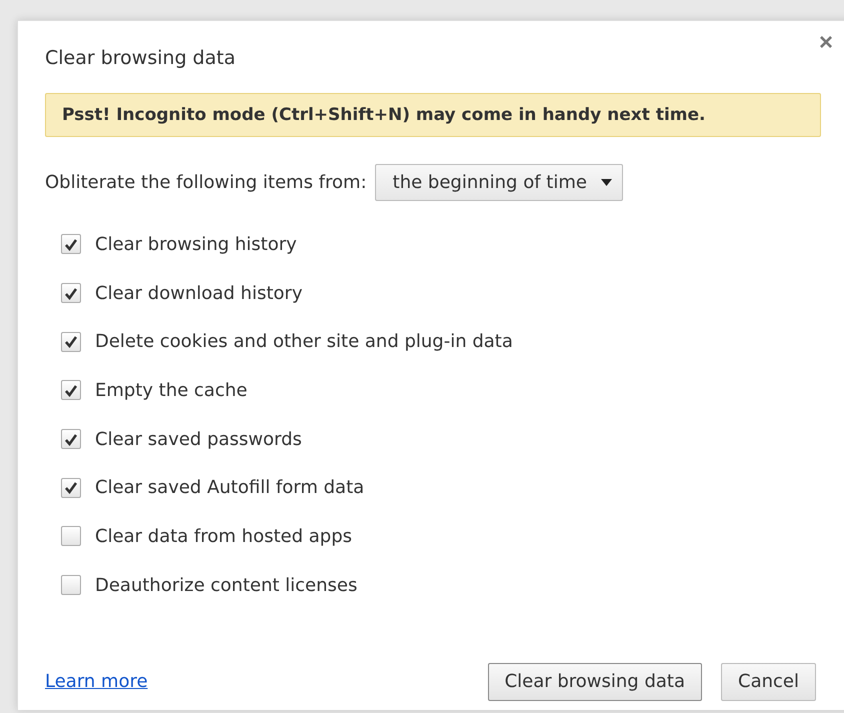  What do you see at coordinates (768, 681) in the screenshot?
I see `cancel-button: Cancel` at bounding box center [768, 681].